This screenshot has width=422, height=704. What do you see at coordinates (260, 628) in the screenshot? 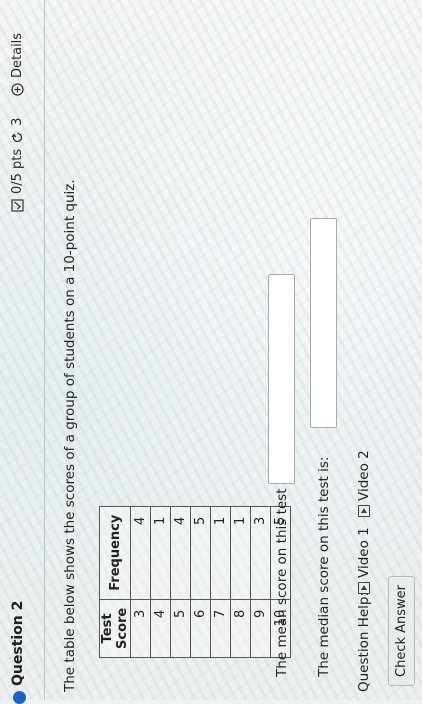
I see `score-cell: 9` at bounding box center [260, 628].